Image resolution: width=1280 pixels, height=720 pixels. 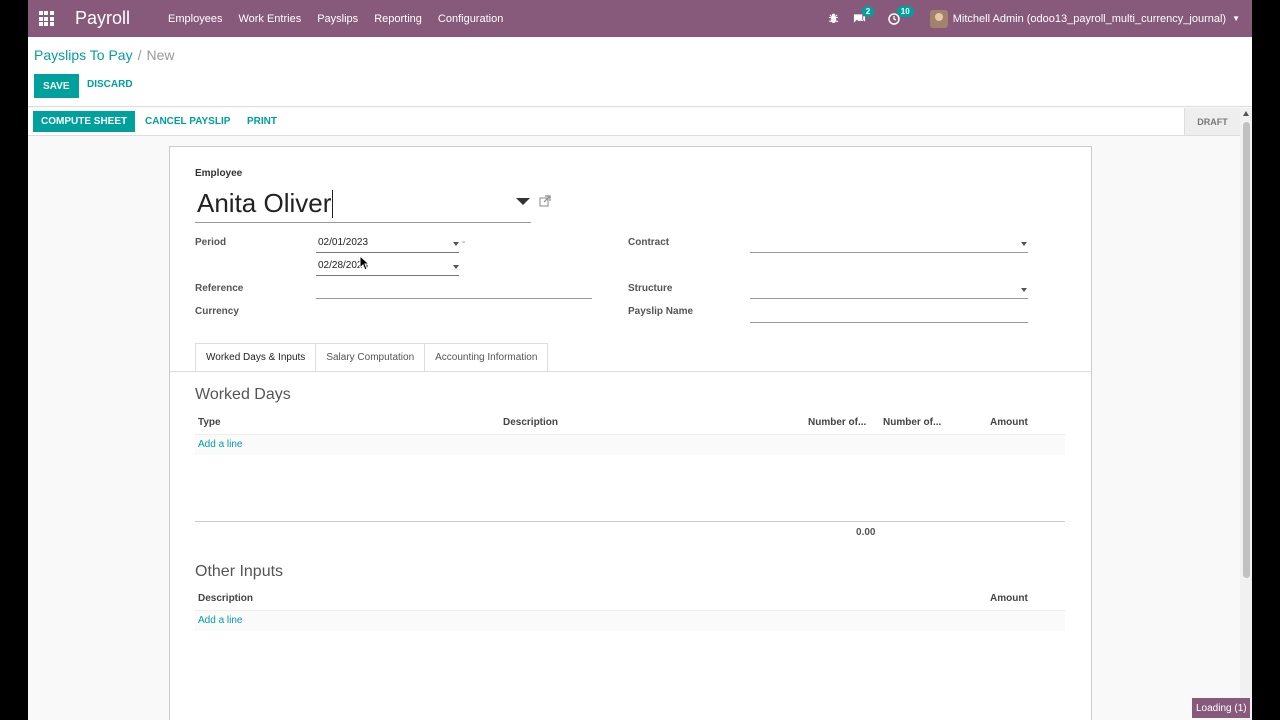 I want to click on currency-label: Currency, so click(x=217, y=311).